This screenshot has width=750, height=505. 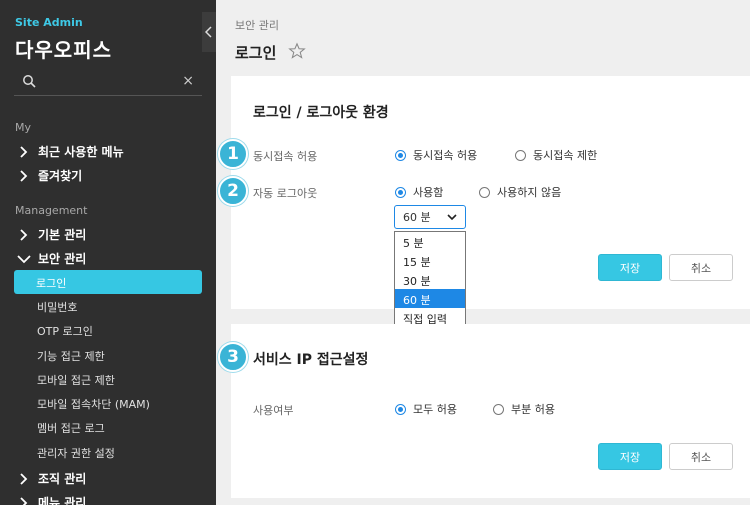 I want to click on card-title-login: 로그인 / 로그아웃 환경, so click(x=321, y=113).